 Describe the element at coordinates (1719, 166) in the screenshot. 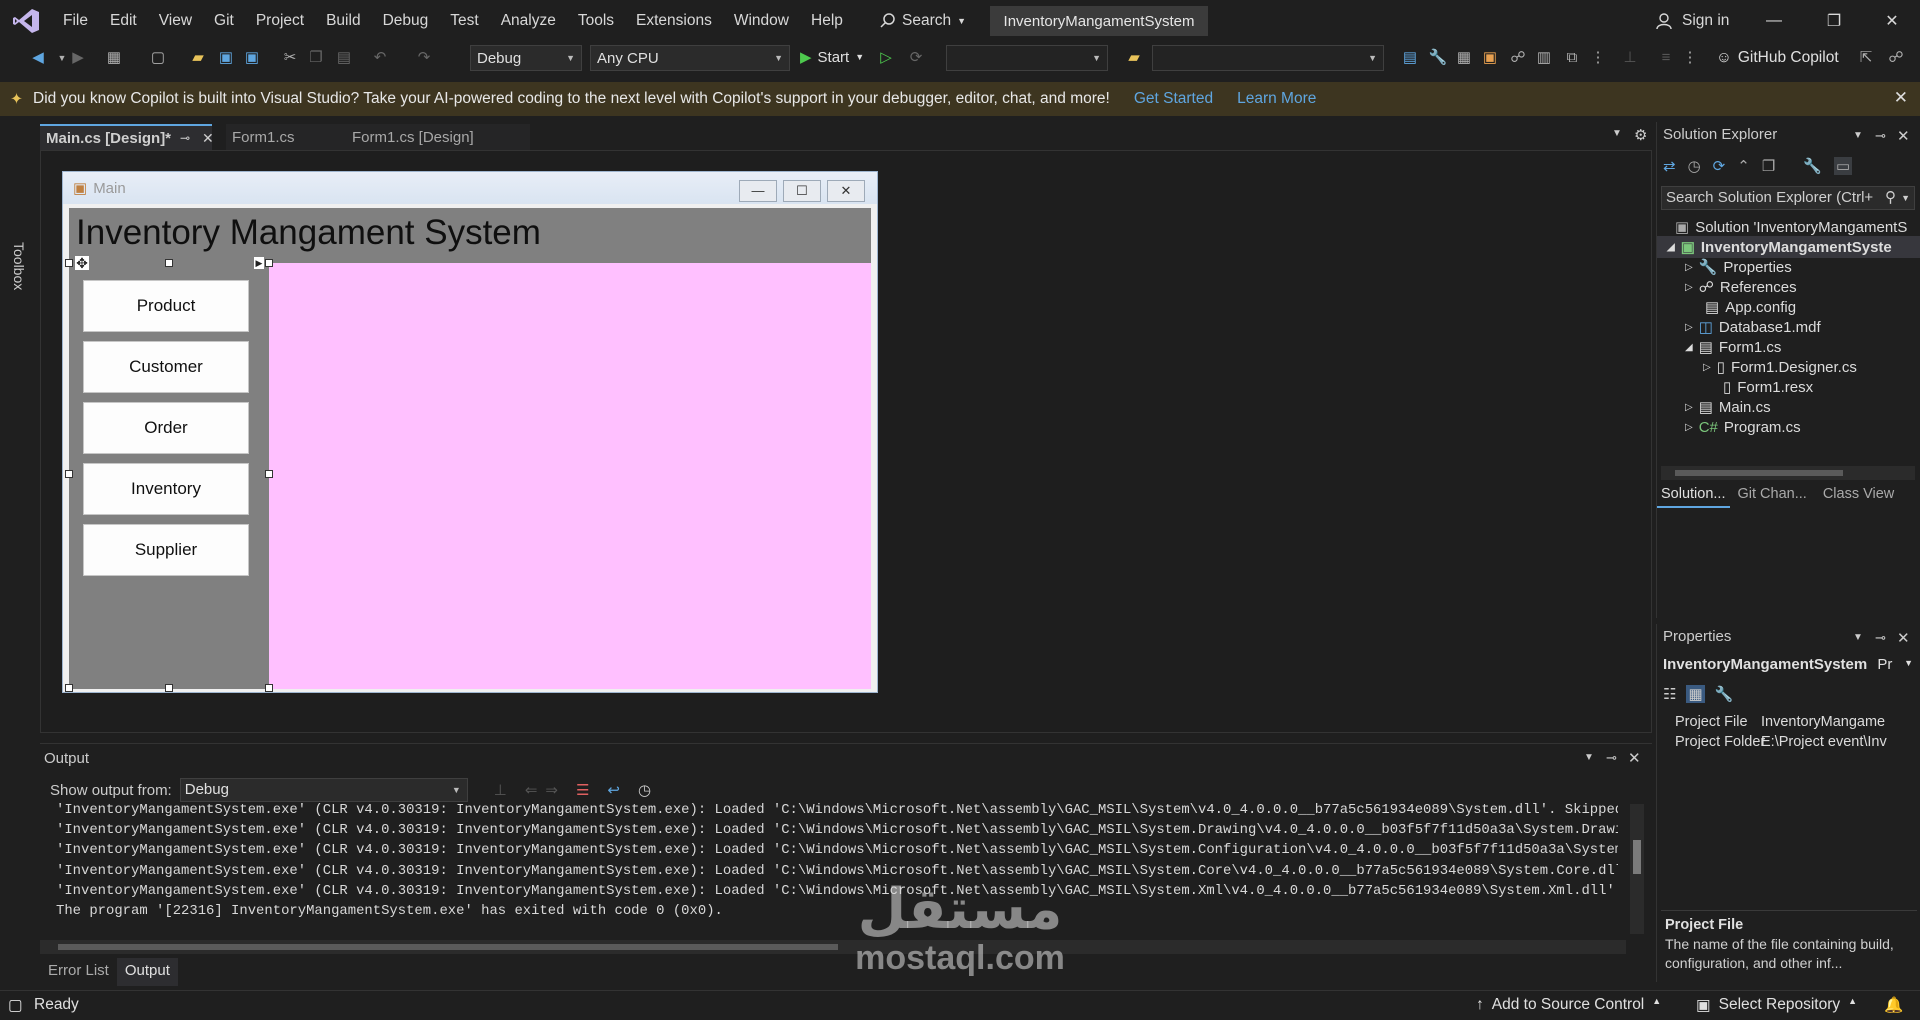

I see `refresh-icon: ⟳` at that location.